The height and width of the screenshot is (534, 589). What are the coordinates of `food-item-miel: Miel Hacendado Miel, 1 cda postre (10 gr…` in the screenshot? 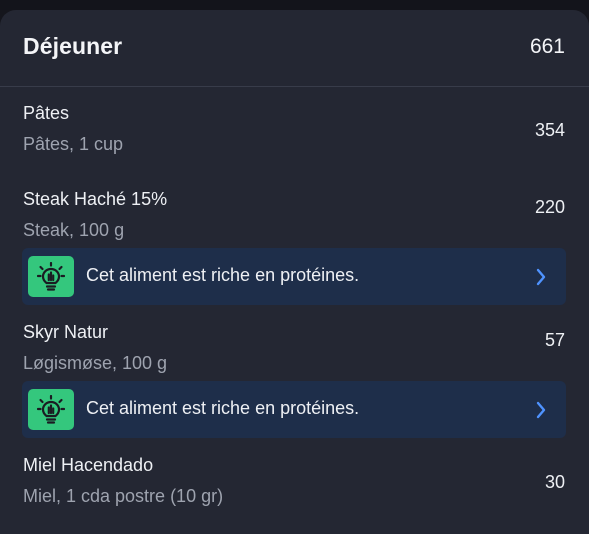 It's located at (294, 485).